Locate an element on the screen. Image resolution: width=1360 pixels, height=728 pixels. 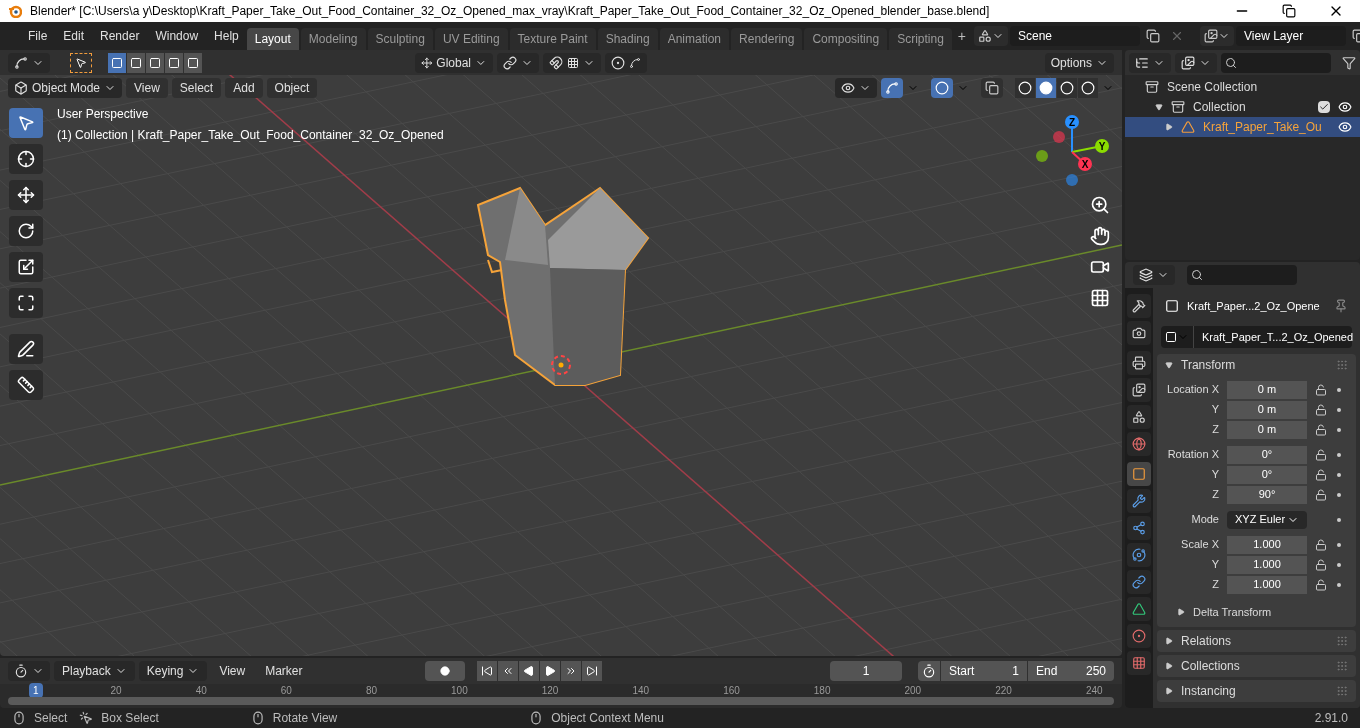
timeline-menu: Marker is located at coordinates (284, 671).